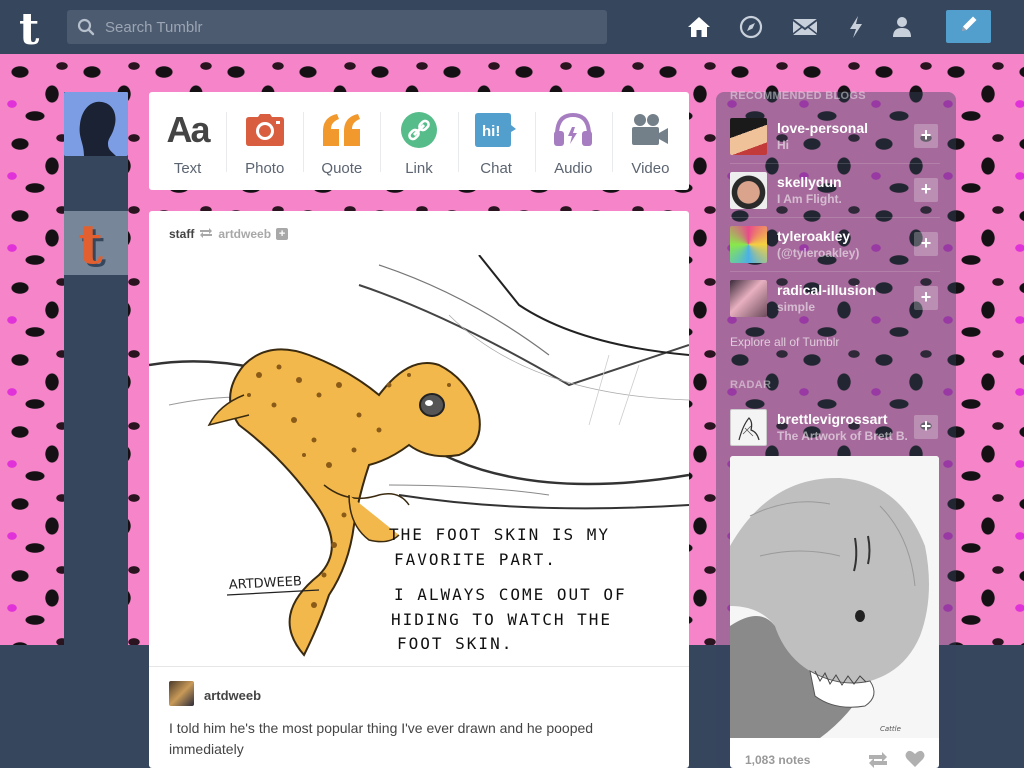  Describe the element at coordinates (265, 168) in the screenshot. I see `post-type-label: Photo` at that location.